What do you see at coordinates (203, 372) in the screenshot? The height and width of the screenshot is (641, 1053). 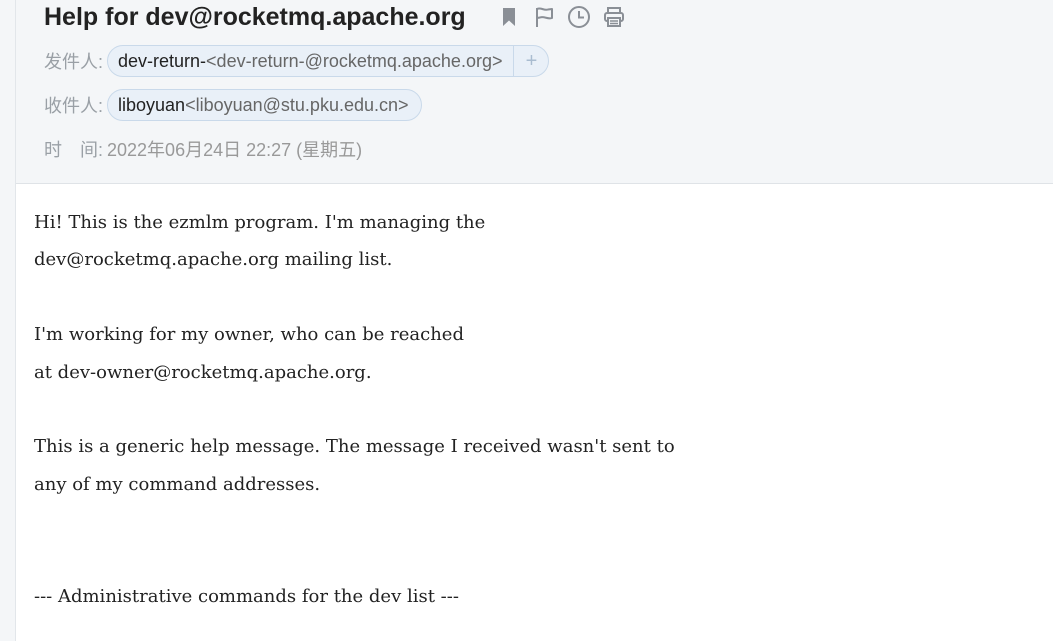 I see `body-line: at dev-owner@rocketmq.apache.org.` at bounding box center [203, 372].